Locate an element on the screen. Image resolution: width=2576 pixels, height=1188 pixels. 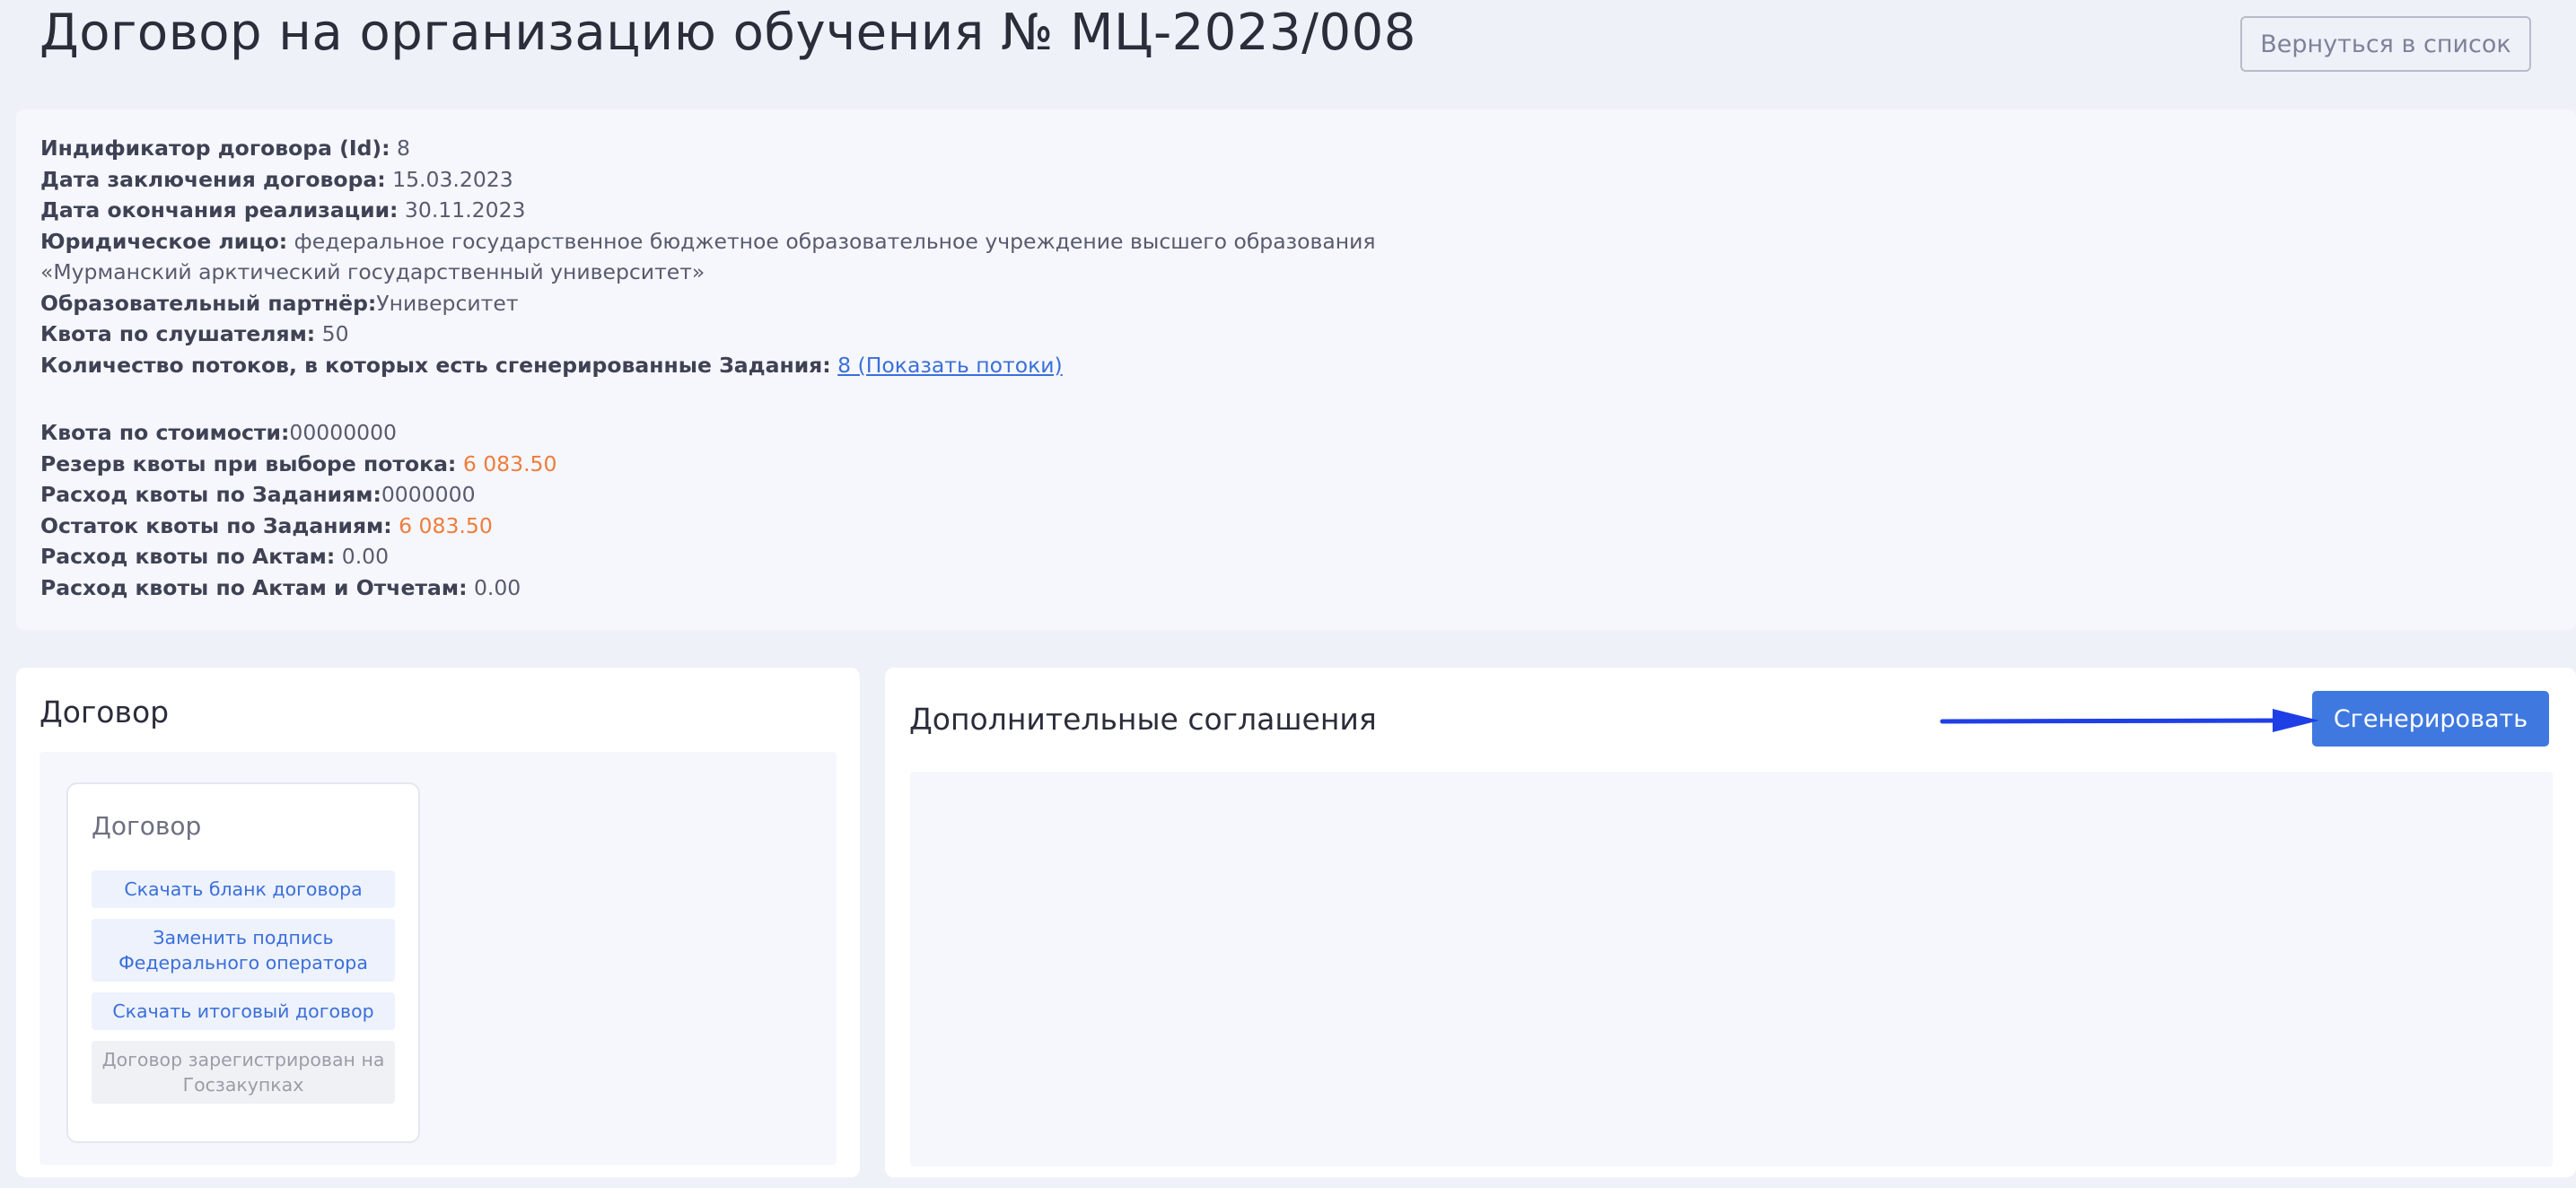
download-blank-button: Скачать бланк договора is located at coordinates (243, 889).